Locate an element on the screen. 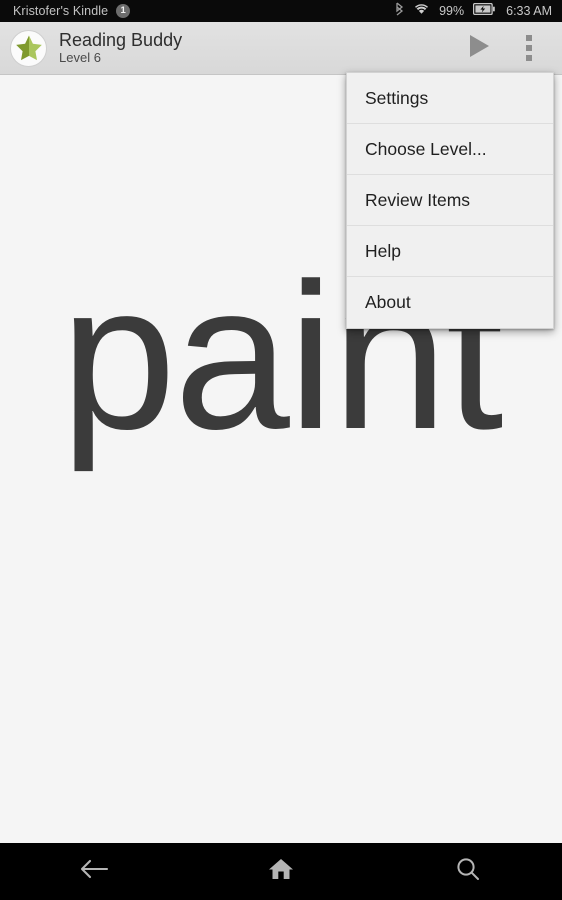 The width and height of the screenshot is (562, 900). status-bar-left: Kristofer's Kindle 1 is located at coordinates (72, 11).